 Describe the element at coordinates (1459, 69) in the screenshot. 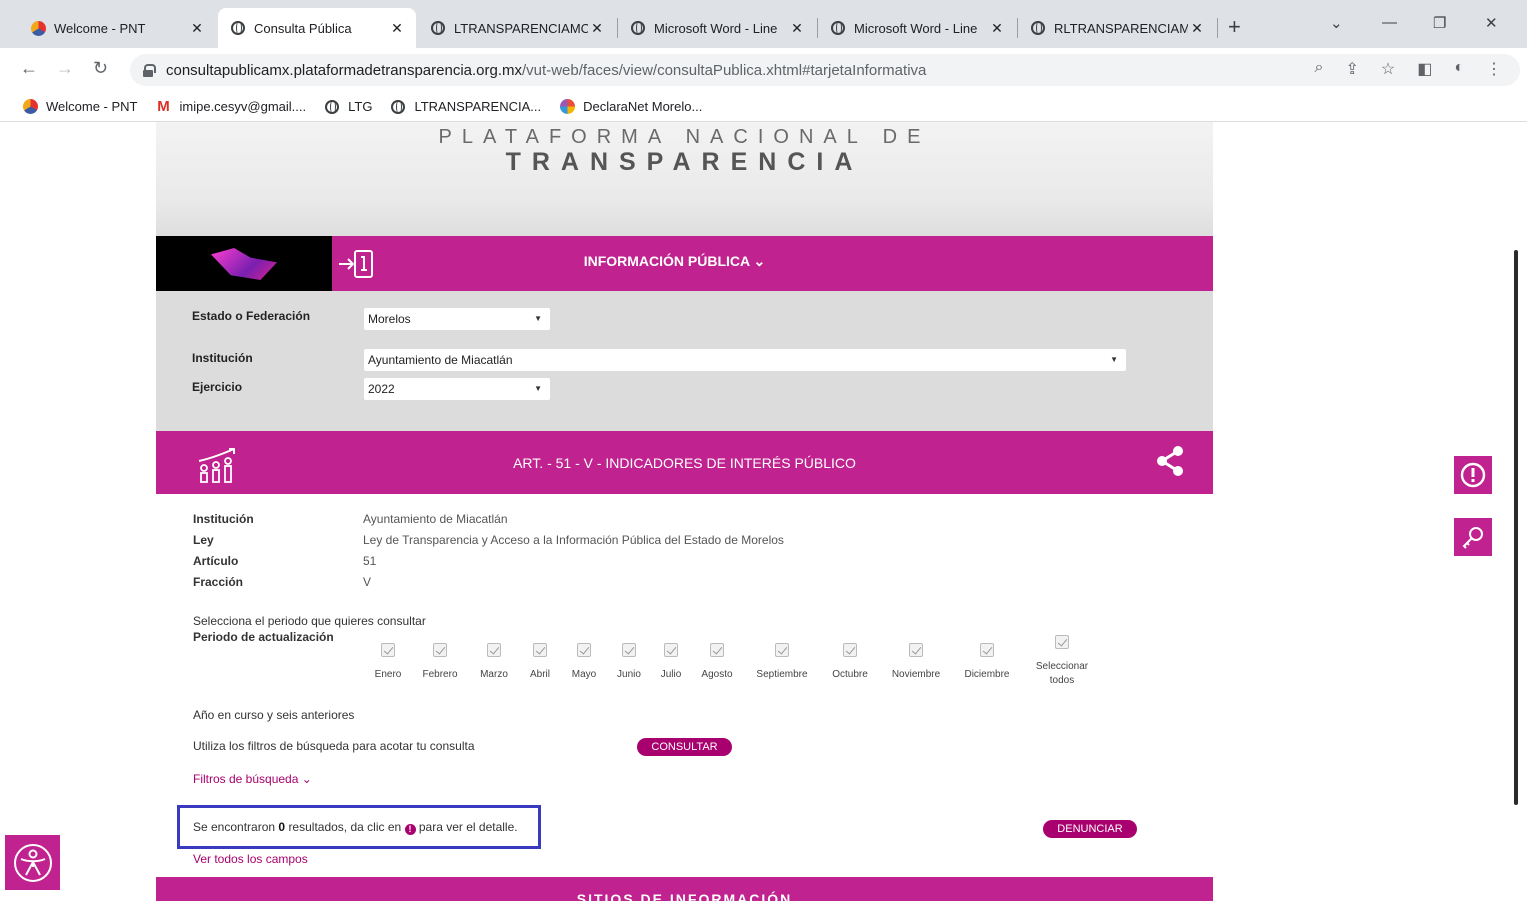

I see `profile-avatar-icon: ◐` at that location.